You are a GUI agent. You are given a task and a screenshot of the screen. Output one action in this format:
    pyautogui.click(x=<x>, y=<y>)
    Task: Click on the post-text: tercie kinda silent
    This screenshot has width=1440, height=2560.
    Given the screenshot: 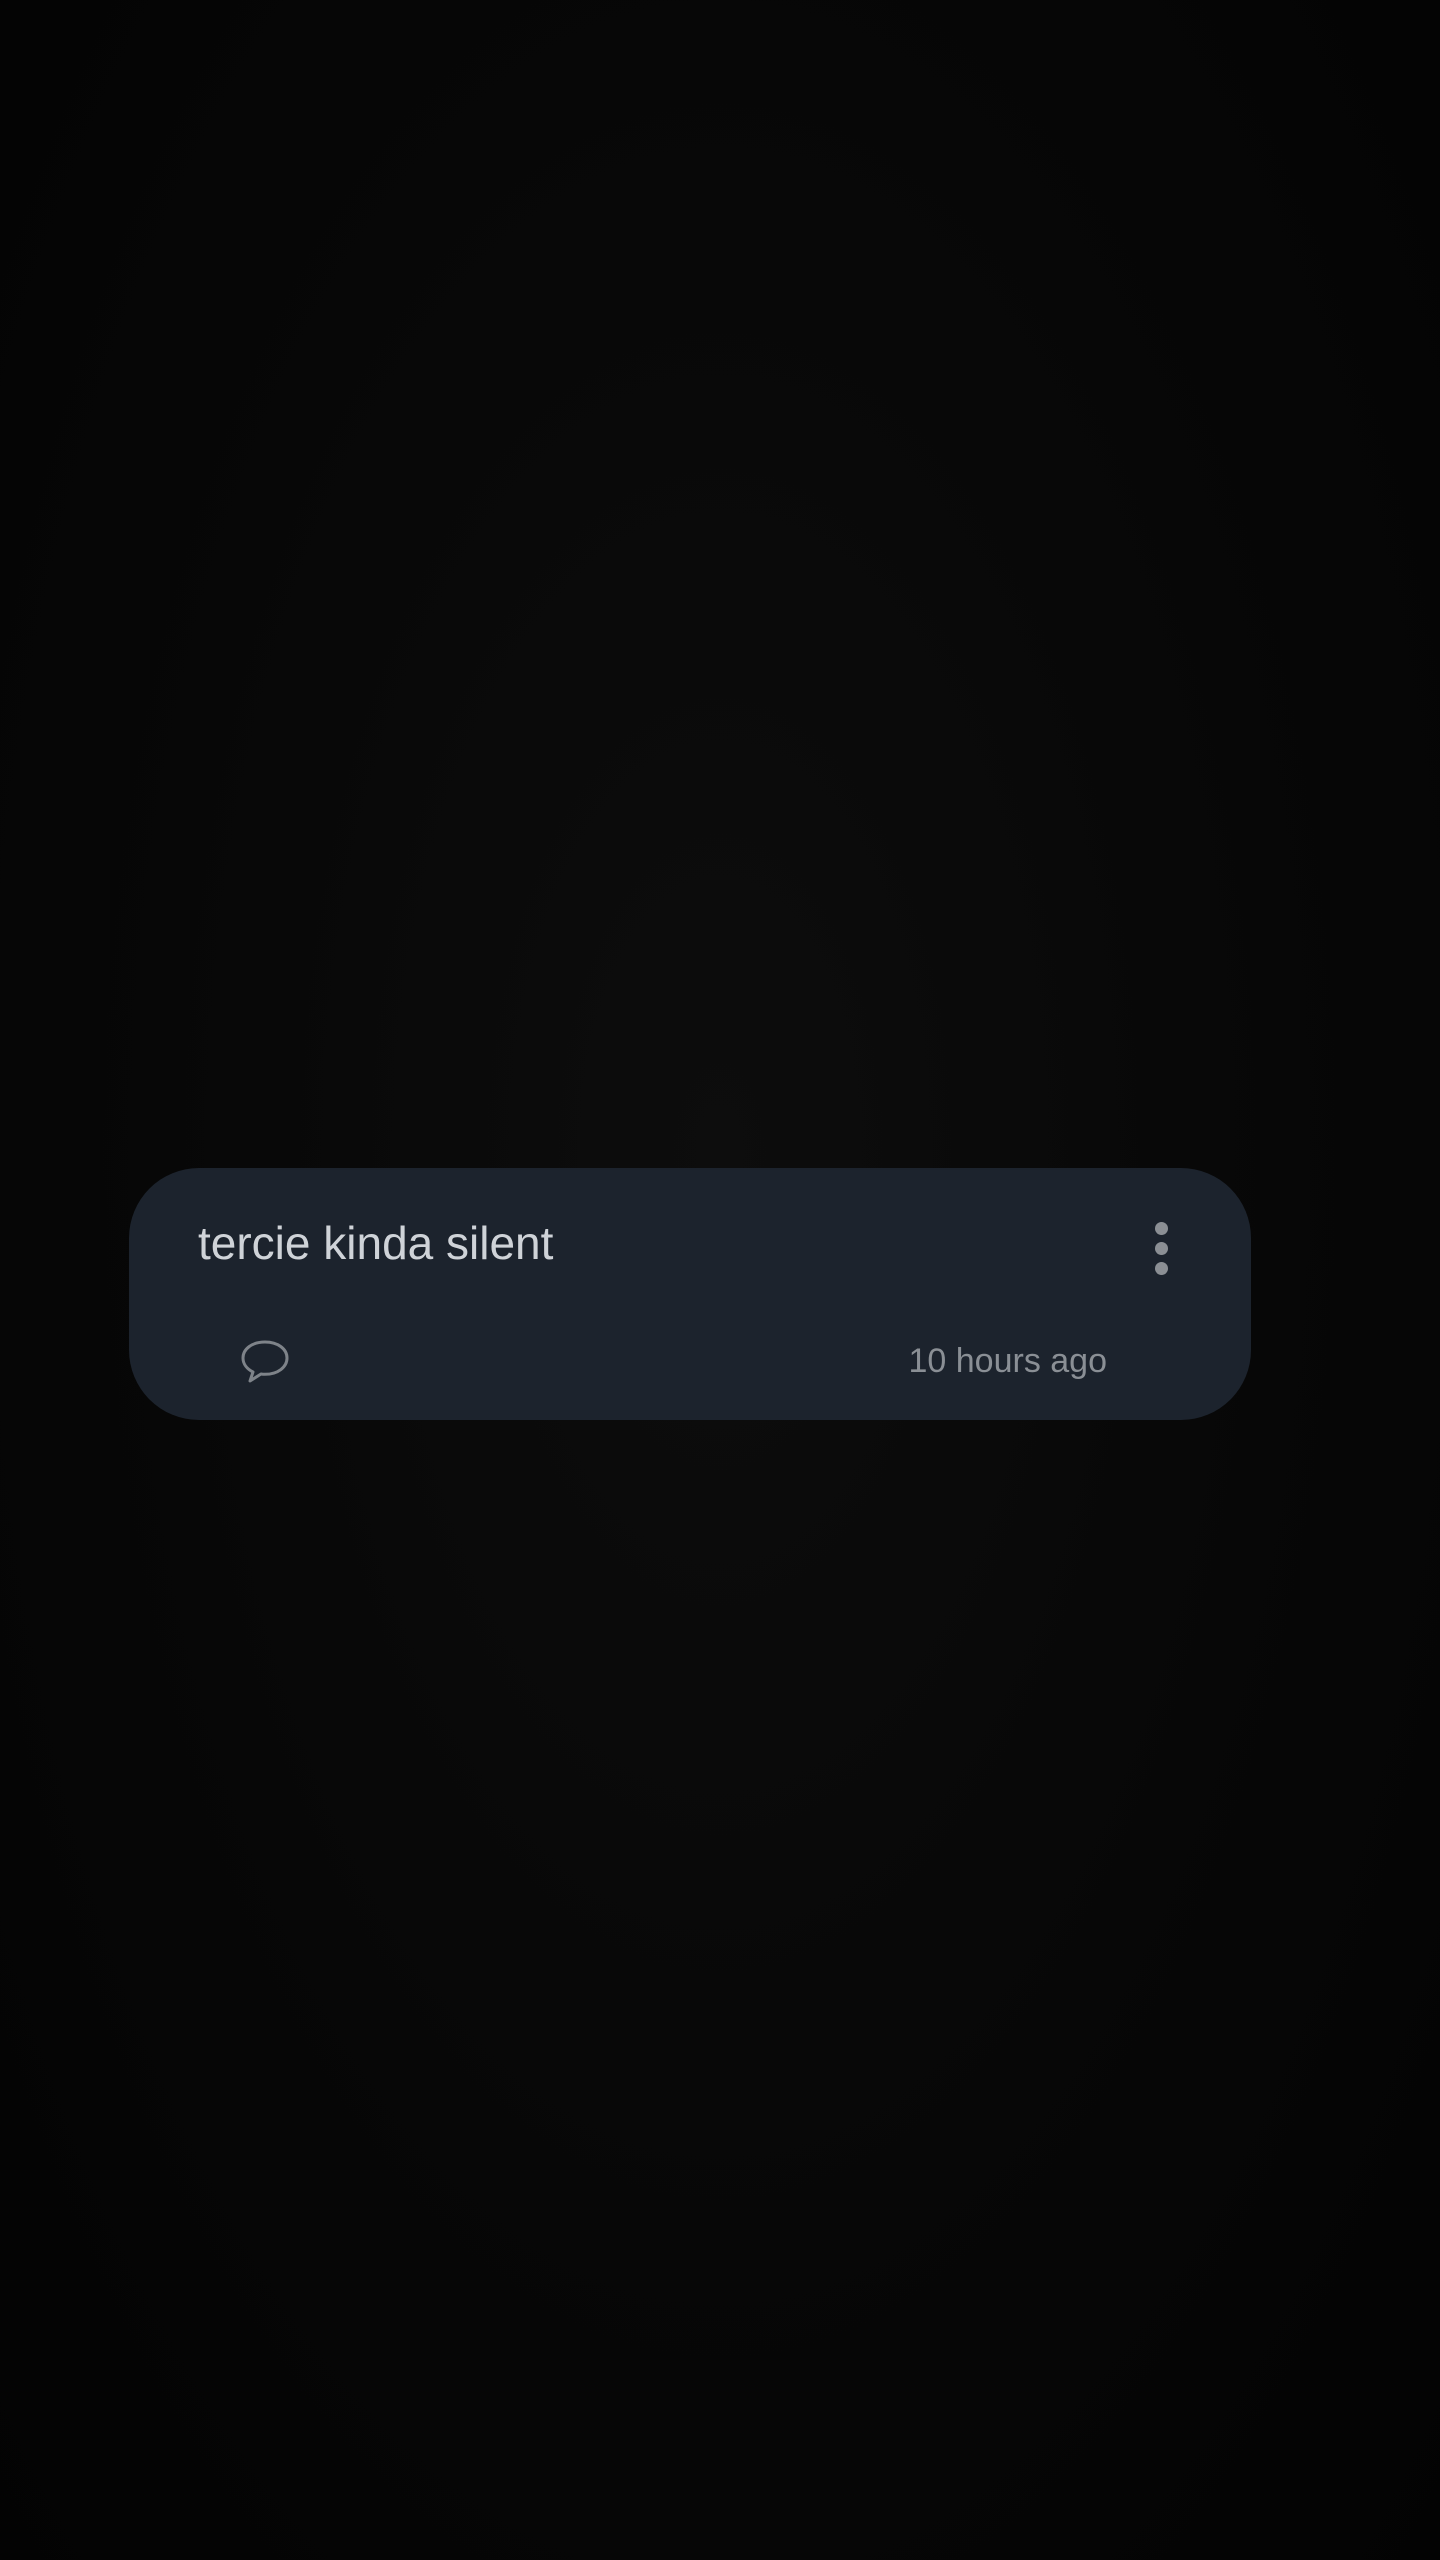 What is the action you would take?
    pyautogui.click(x=376, y=1243)
    